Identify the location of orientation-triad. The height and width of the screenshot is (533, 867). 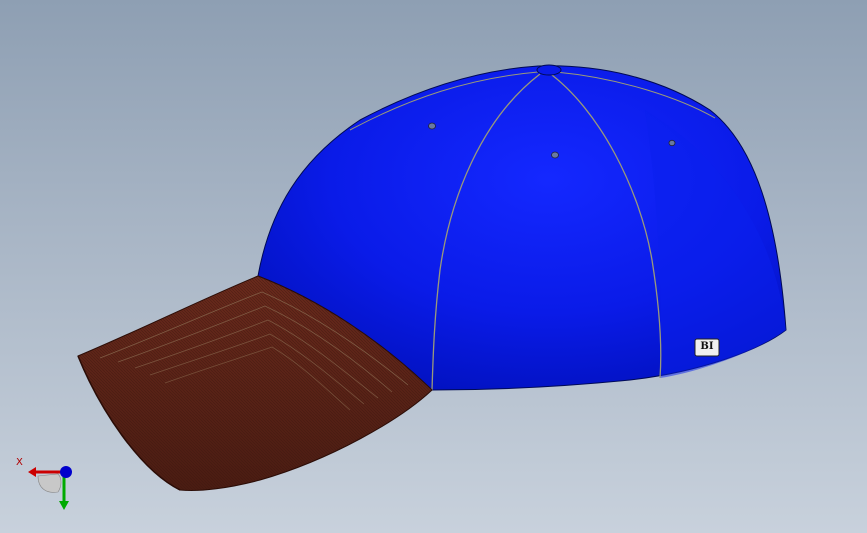
(49, 484).